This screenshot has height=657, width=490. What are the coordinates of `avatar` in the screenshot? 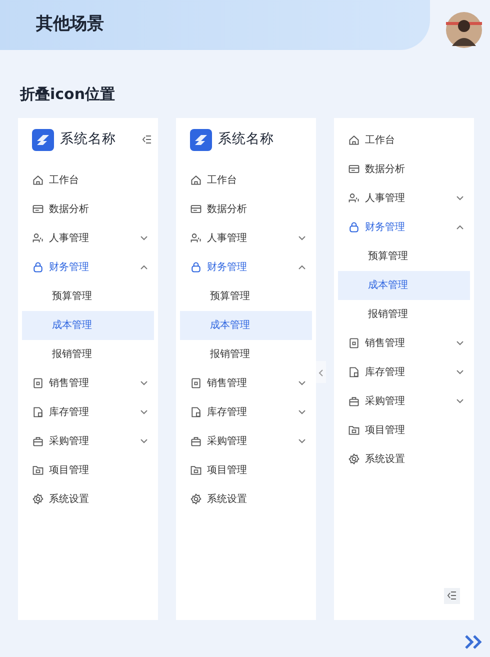 It's located at (464, 30).